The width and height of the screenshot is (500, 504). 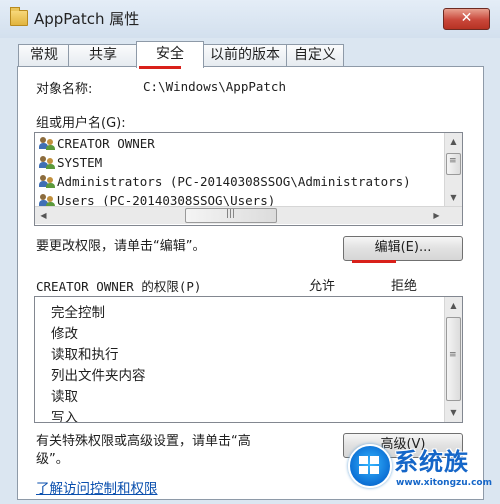 What do you see at coordinates (444, 483) in the screenshot?
I see `watermark-url: www.xitongzu.com` at bounding box center [444, 483].